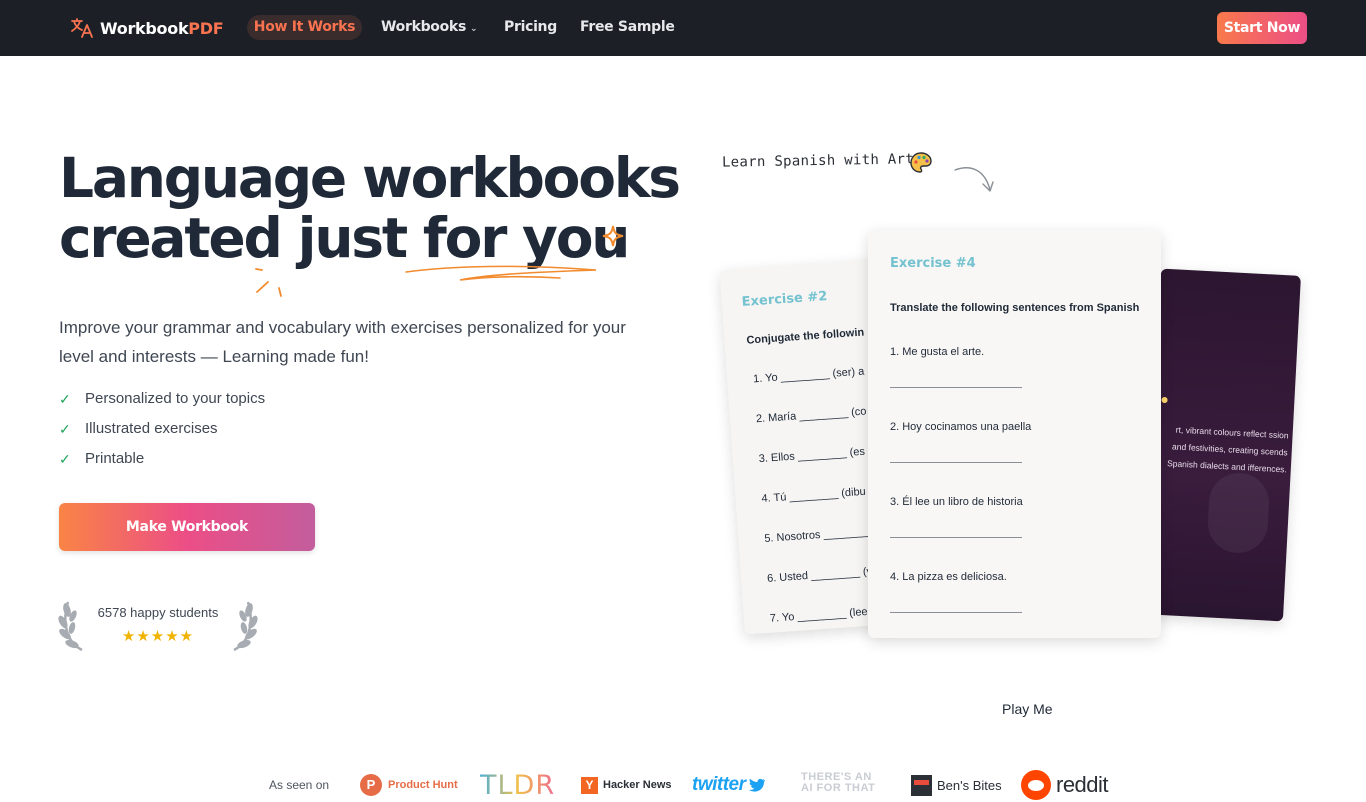 Image resolution: width=1366 pixels, height=802 pixels. What do you see at coordinates (371, 785) in the screenshot?
I see `product-hunt-icon: P` at bounding box center [371, 785].